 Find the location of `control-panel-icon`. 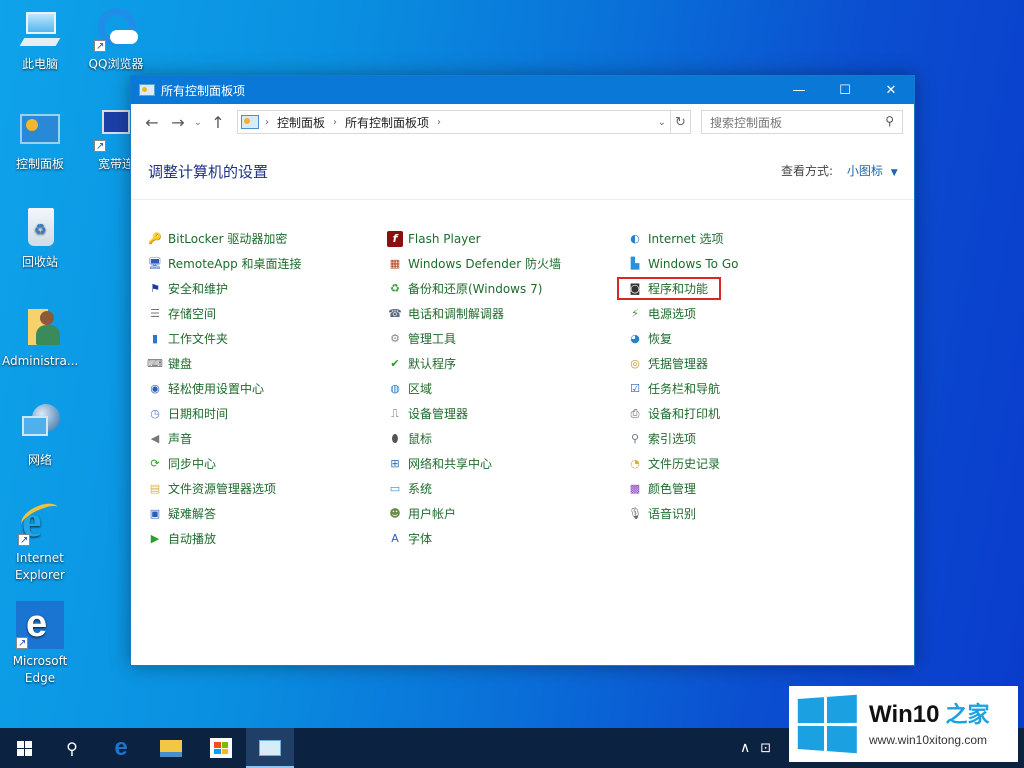

control-panel-icon is located at coordinates (250, 122).